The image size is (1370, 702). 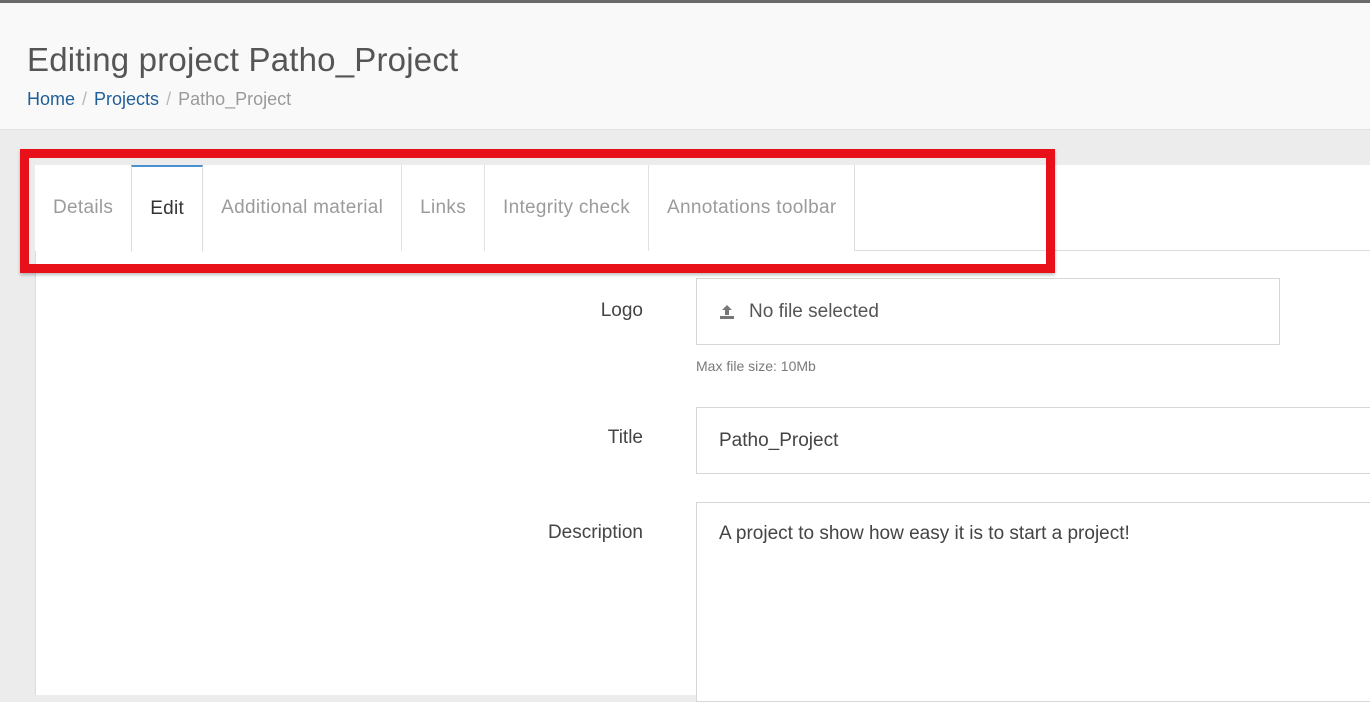 I want to click on title-row: Title Patho_Project, so click(x=702, y=442).